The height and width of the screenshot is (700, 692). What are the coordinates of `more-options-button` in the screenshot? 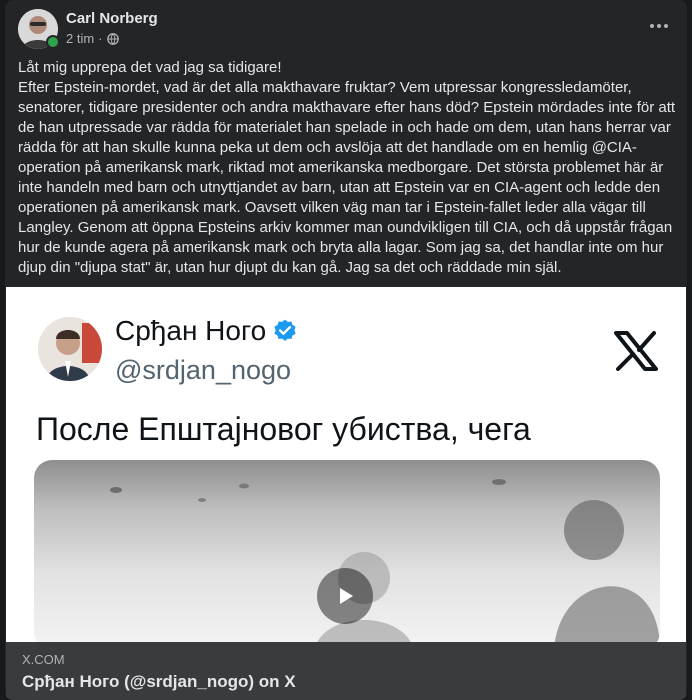 It's located at (659, 26).